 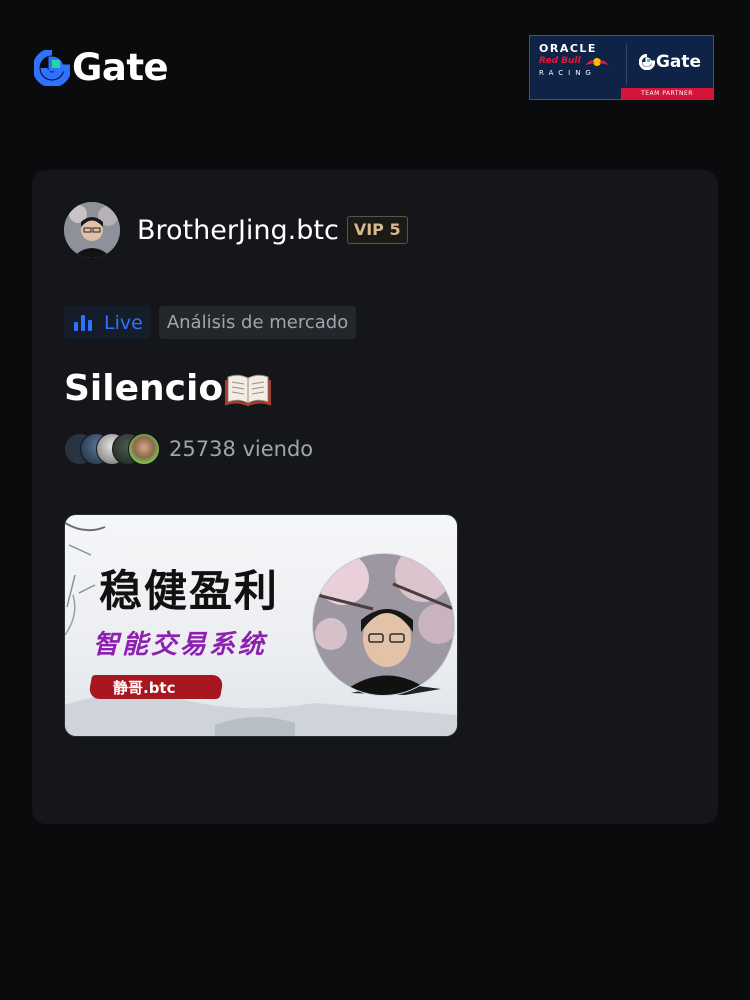 What do you see at coordinates (112, 449) in the screenshot?
I see `viewer-avatars` at bounding box center [112, 449].